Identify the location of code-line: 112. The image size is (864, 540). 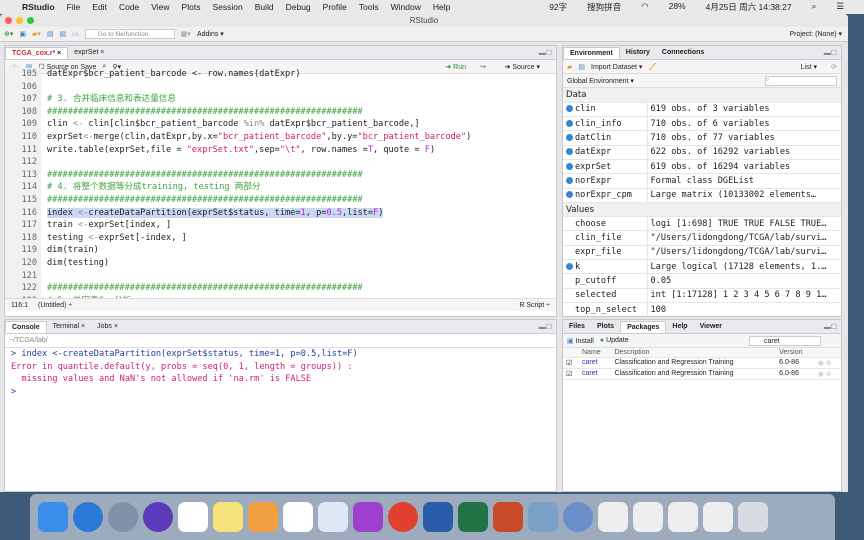
(280, 162).